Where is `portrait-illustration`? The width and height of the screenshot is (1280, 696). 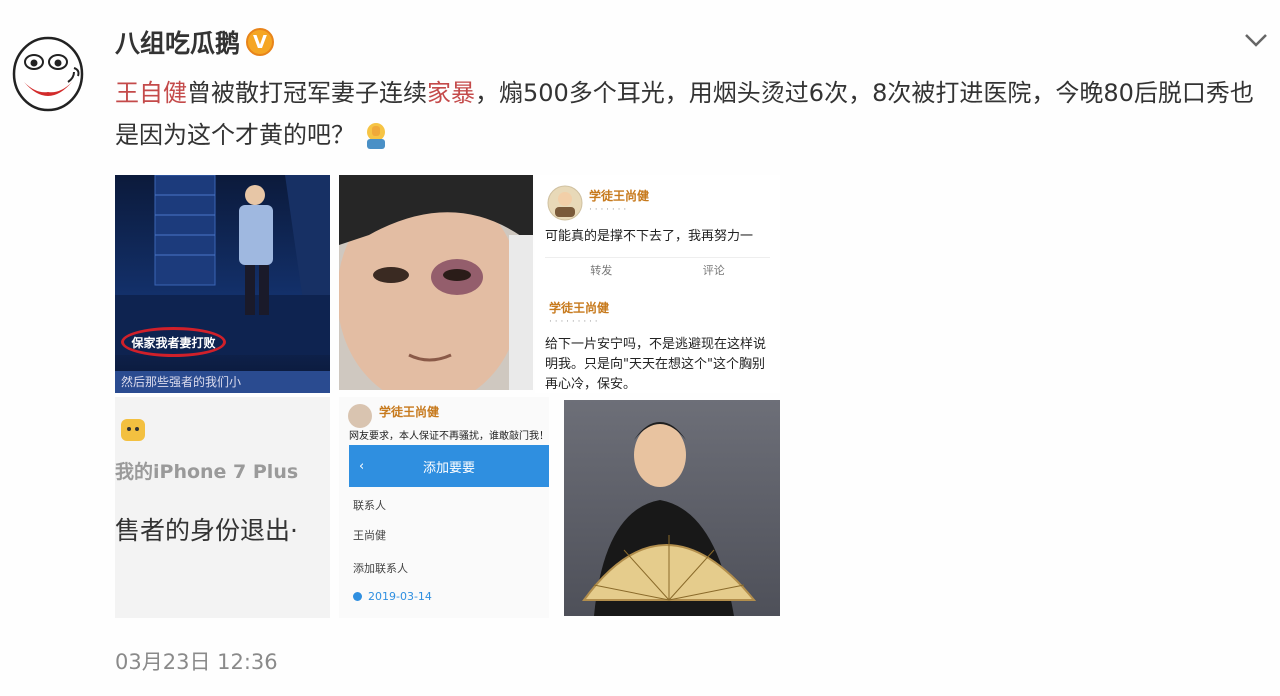 portrait-illustration is located at coordinates (669, 519).